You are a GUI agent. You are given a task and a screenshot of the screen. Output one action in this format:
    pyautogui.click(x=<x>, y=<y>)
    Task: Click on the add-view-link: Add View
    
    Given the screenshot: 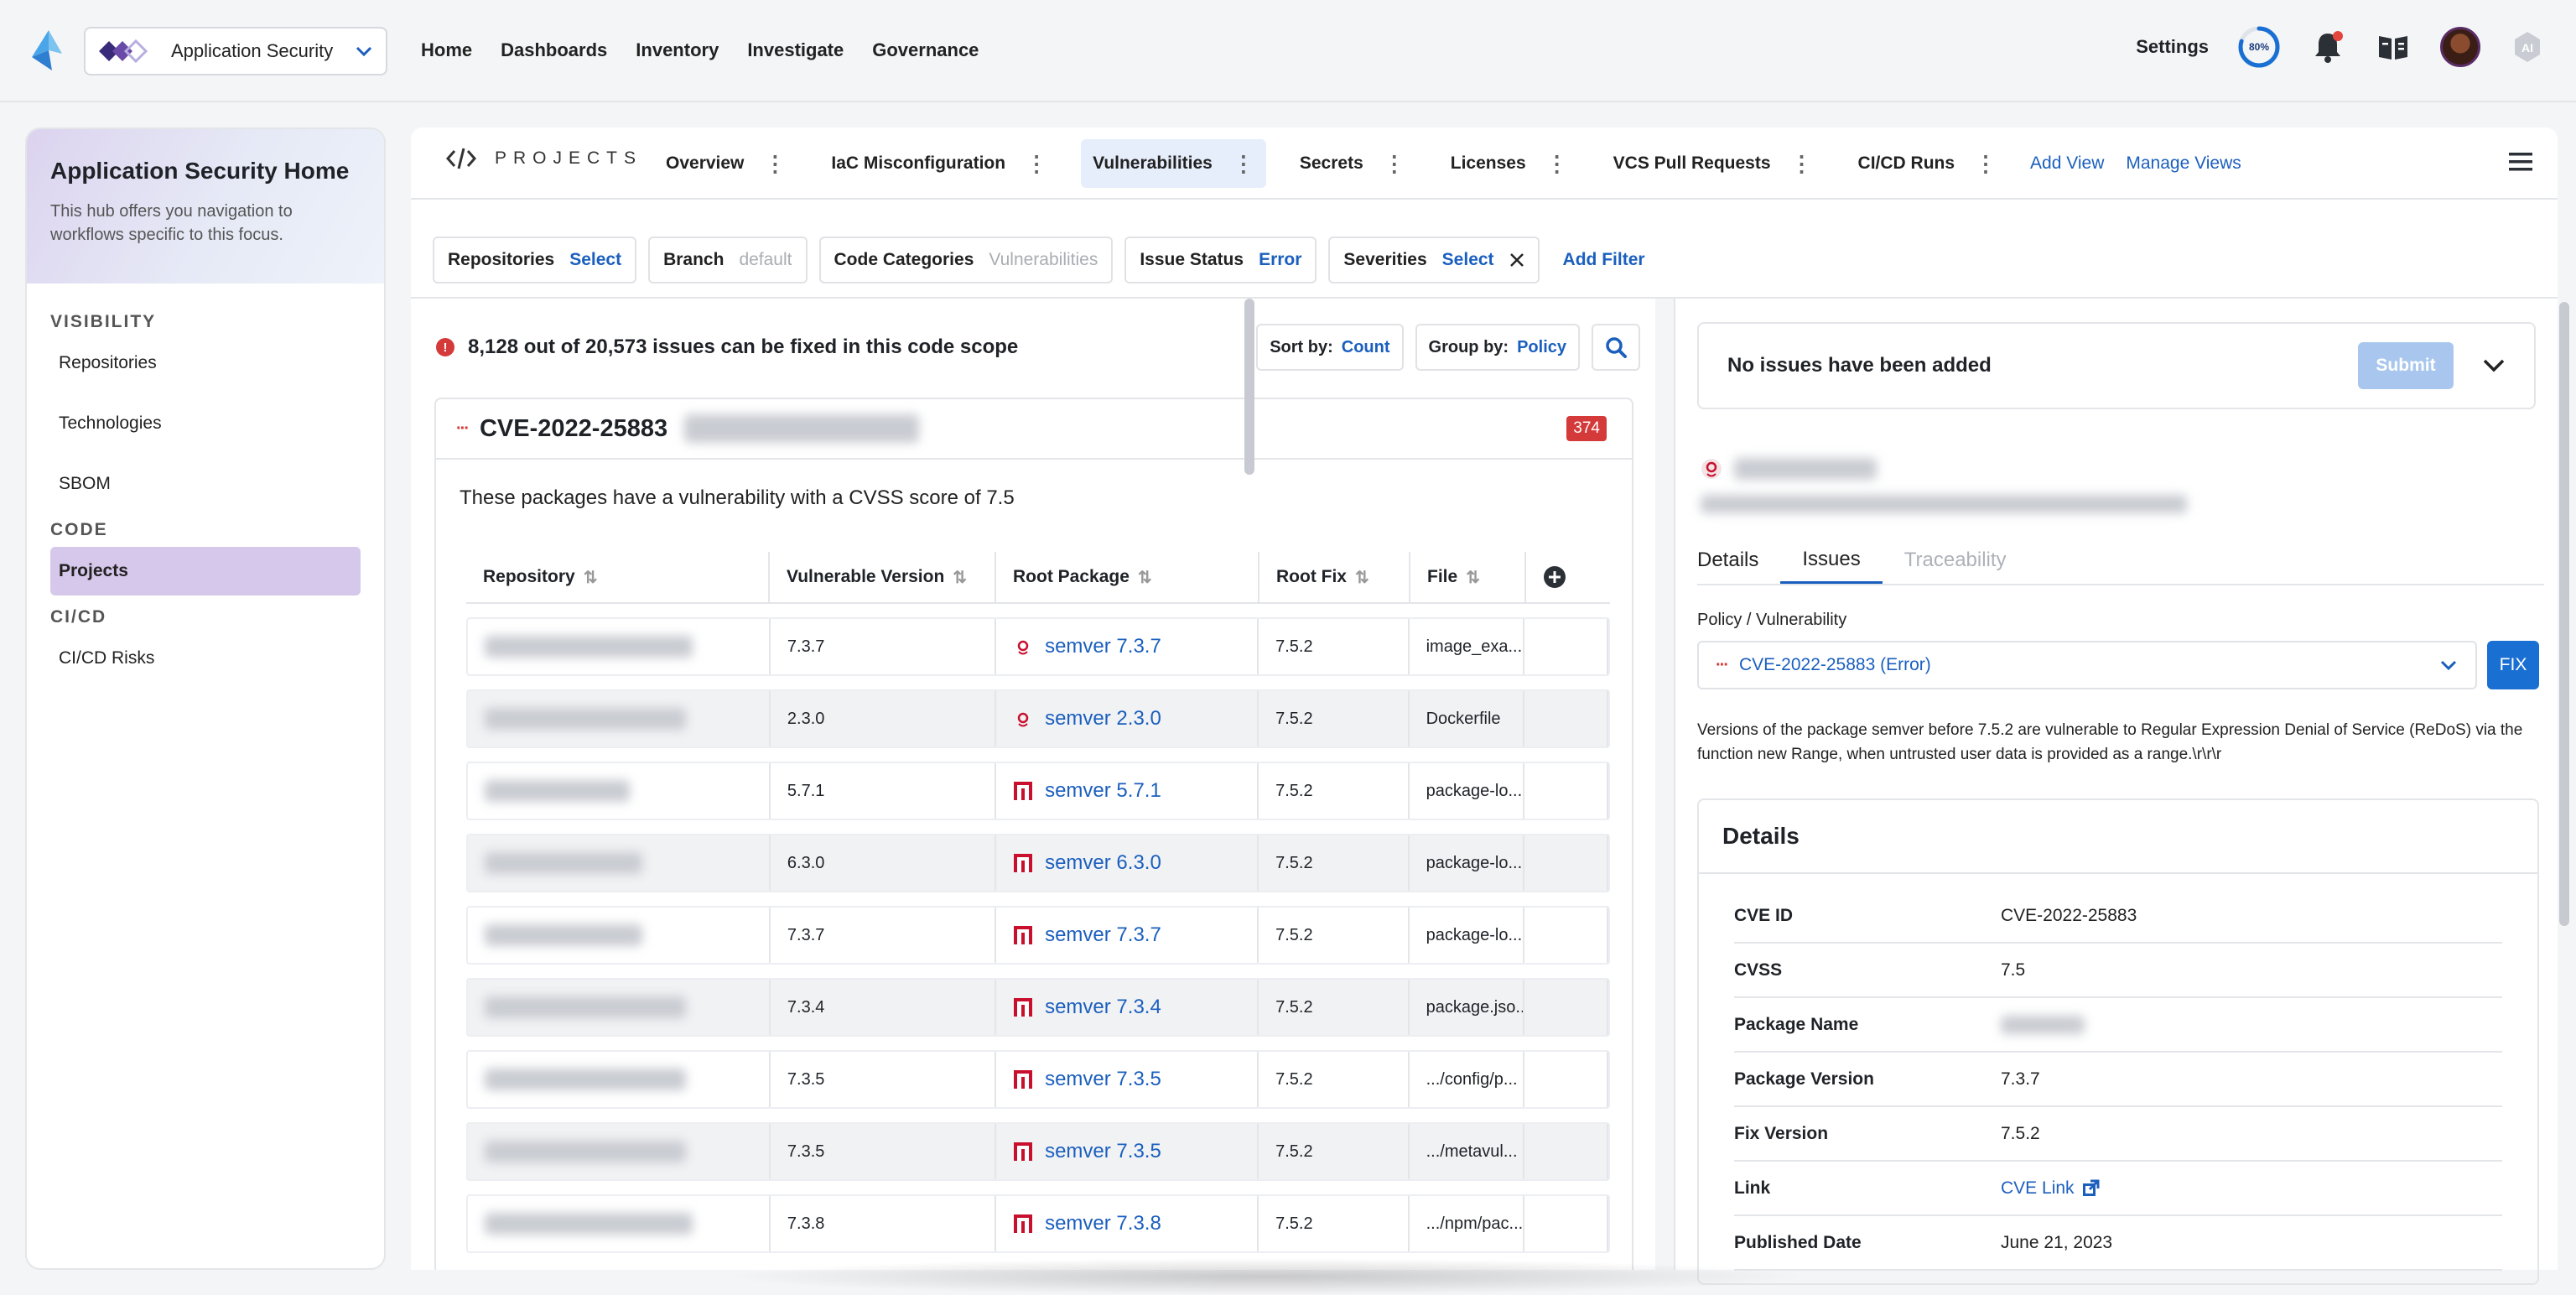 What is the action you would take?
    pyautogui.click(x=2067, y=163)
    